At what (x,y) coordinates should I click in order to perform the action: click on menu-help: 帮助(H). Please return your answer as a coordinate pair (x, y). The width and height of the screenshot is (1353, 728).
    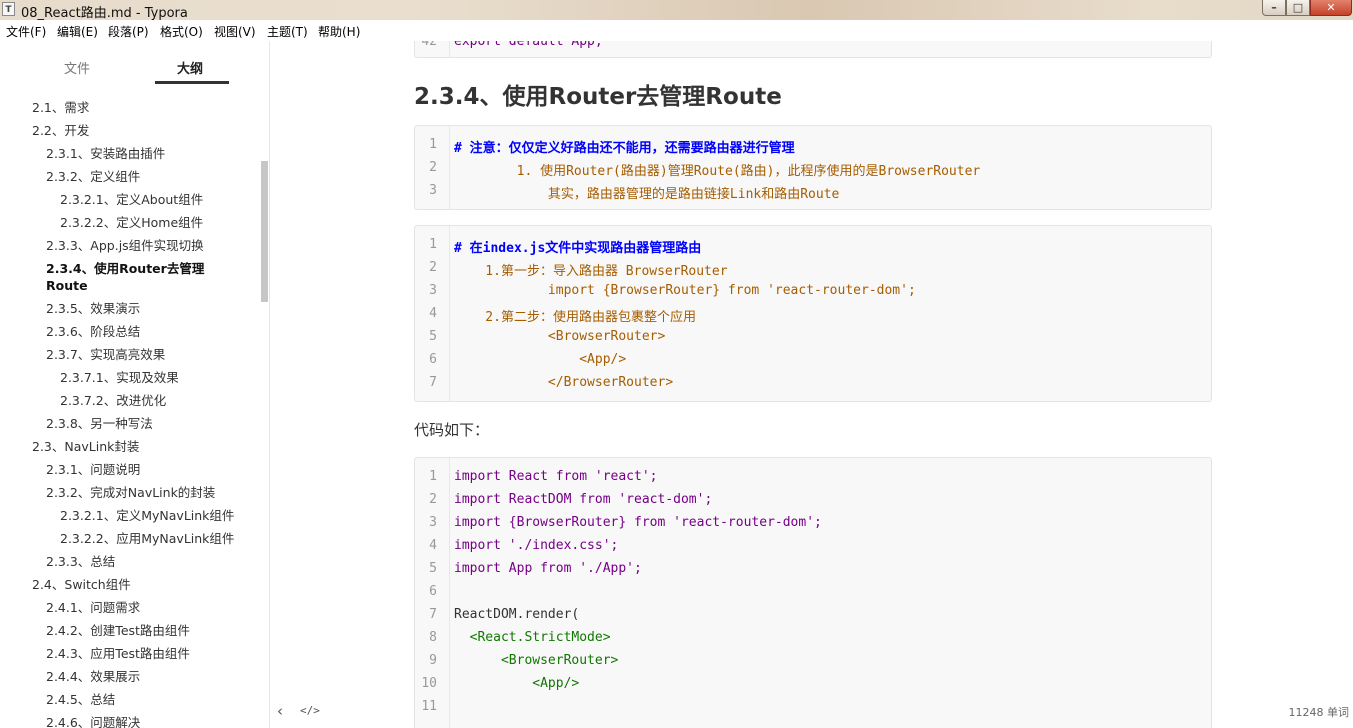
    Looking at the image, I should click on (339, 31).